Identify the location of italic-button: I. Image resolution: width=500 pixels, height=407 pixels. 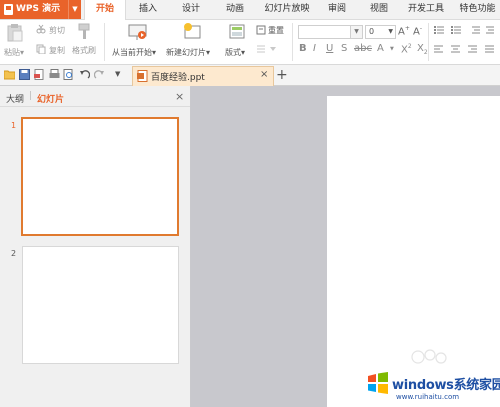
(314, 48).